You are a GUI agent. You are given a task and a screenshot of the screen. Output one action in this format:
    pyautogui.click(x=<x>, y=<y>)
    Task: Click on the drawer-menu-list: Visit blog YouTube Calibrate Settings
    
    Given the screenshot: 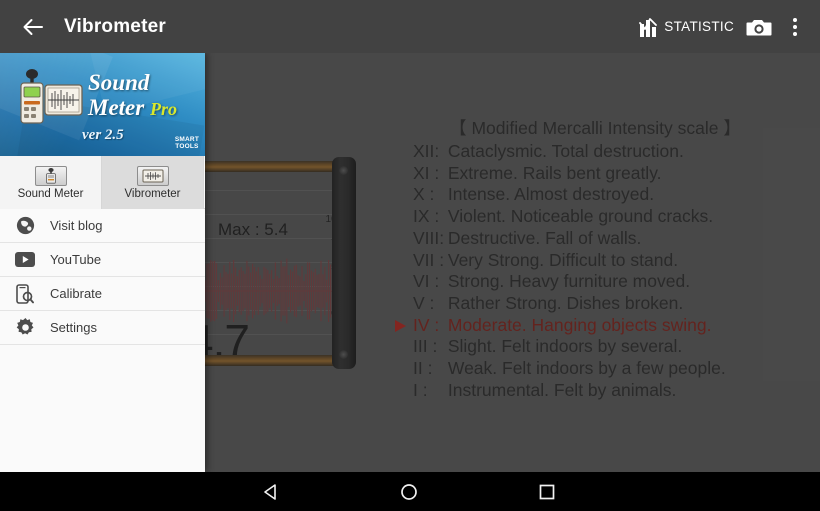 What is the action you would take?
    pyautogui.click(x=102, y=277)
    